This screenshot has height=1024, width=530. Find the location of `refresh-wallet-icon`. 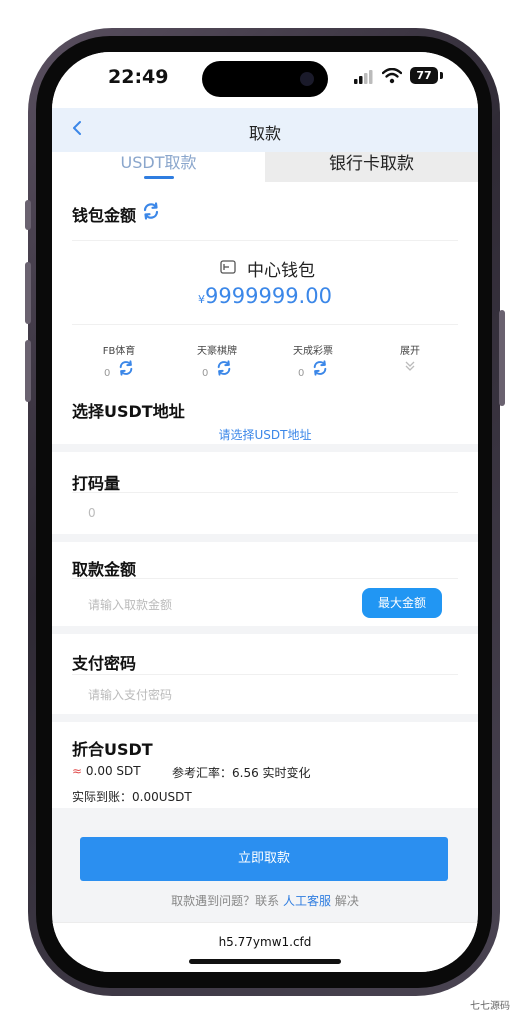

refresh-wallet-icon is located at coordinates (151, 211).